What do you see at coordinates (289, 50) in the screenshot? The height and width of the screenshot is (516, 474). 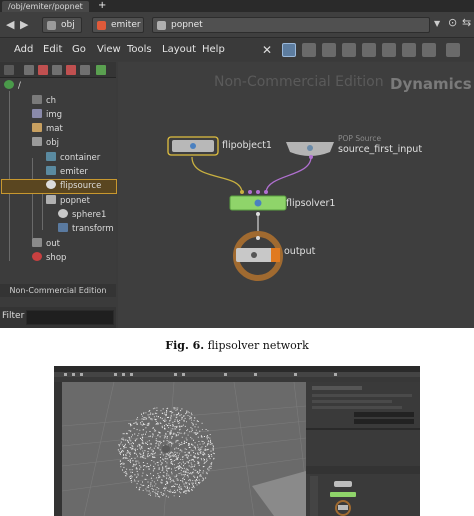 I see `list-view-icon` at bounding box center [289, 50].